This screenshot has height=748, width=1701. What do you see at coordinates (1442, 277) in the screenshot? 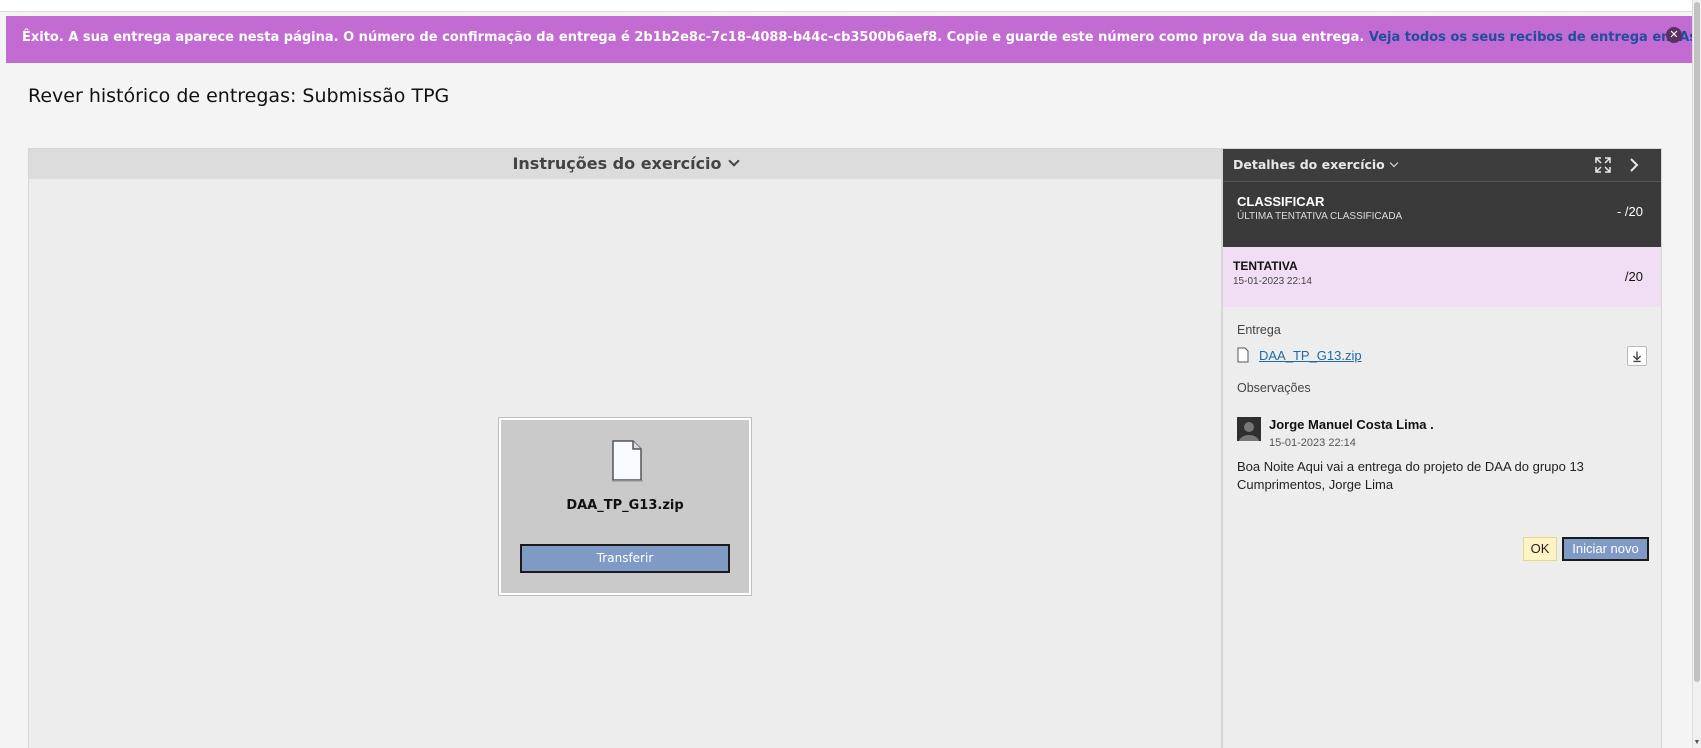
I see `attempt-row: TENTATIVA 15-01-2023 22:14 /20` at bounding box center [1442, 277].